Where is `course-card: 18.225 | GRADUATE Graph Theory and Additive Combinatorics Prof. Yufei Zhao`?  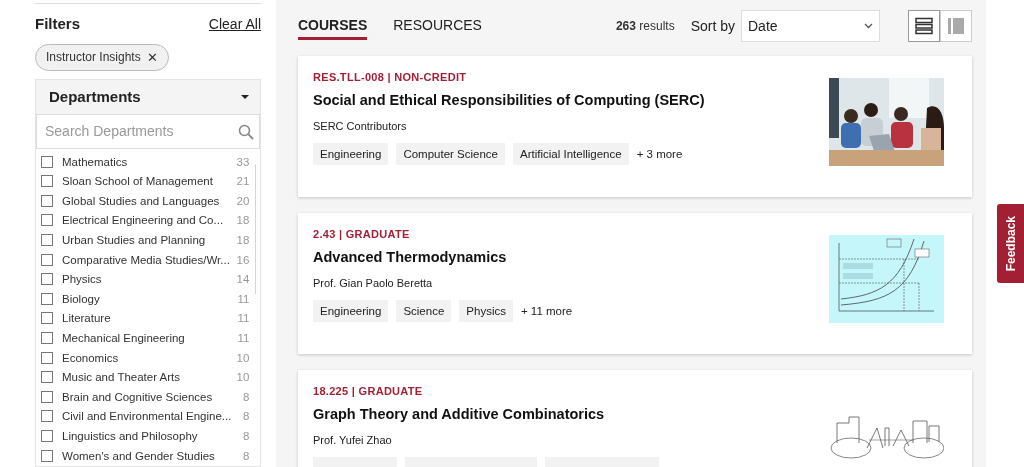
course-card: 18.225 | GRADUATE Graph Theory and Additive Combinatorics Prof. Yufei Zhao is located at coordinates (635, 418).